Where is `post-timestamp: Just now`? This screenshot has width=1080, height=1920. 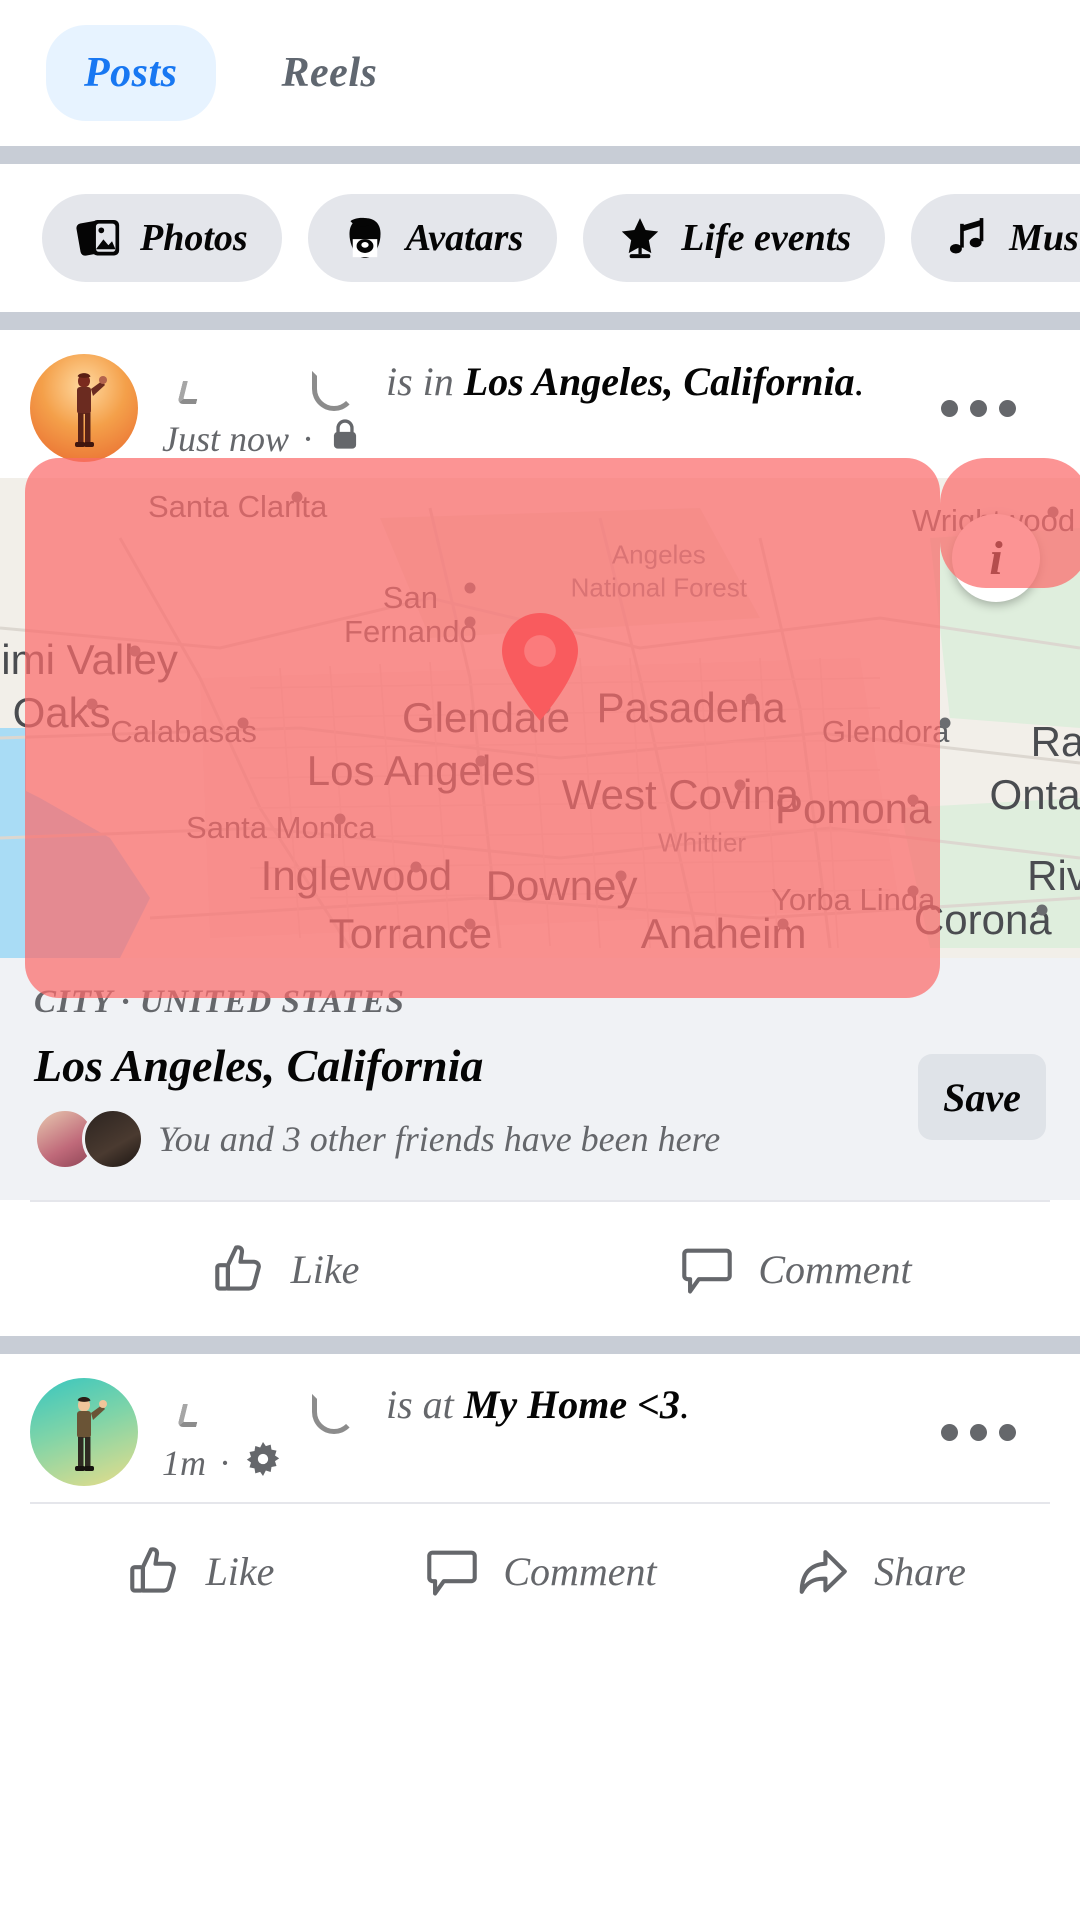
post-timestamp: Just now is located at coordinates (225, 439).